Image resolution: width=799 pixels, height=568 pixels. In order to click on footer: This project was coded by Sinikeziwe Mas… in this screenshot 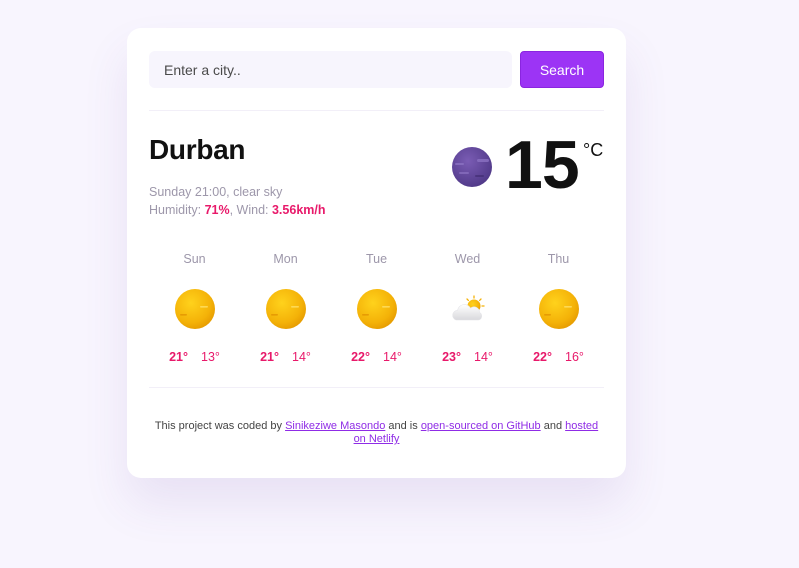, I will do `click(376, 433)`.